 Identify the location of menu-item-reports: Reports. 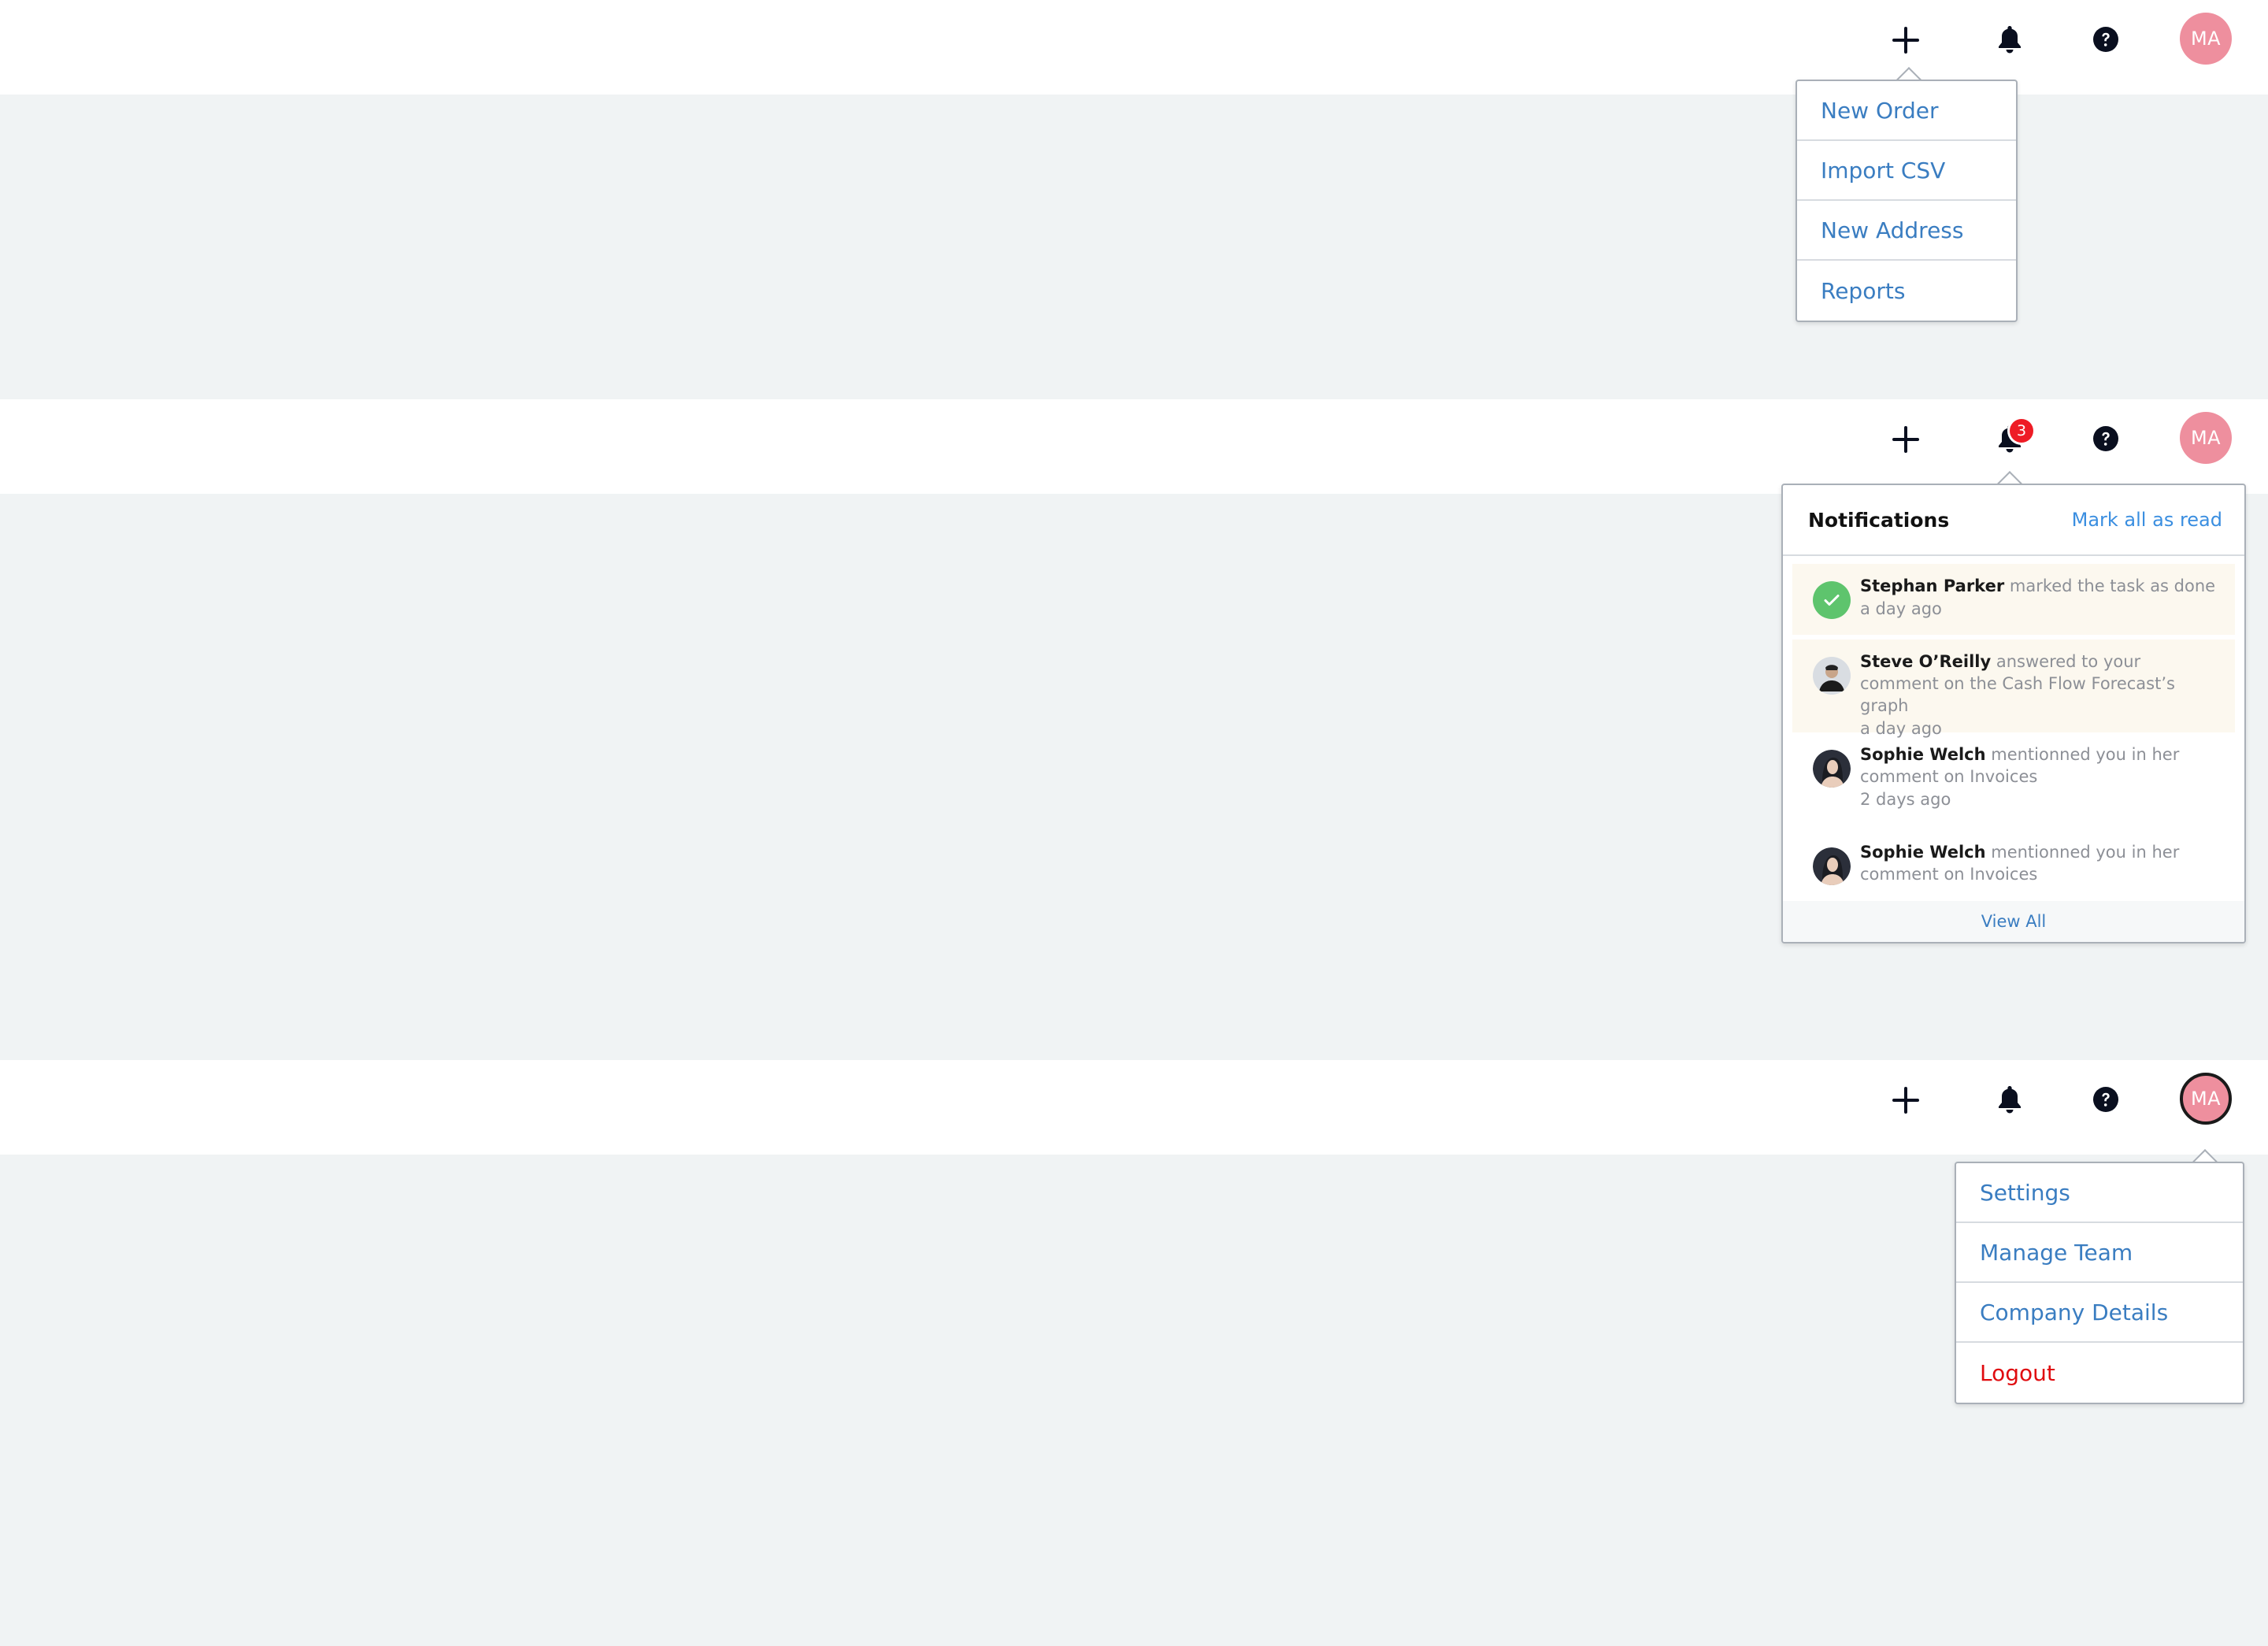
(1906, 291).